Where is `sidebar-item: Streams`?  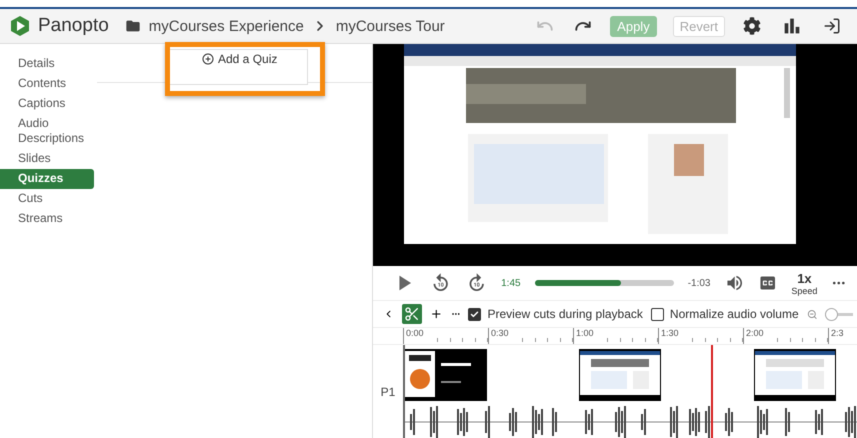 sidebar-item: Streams is located at coordinates (47, 219).